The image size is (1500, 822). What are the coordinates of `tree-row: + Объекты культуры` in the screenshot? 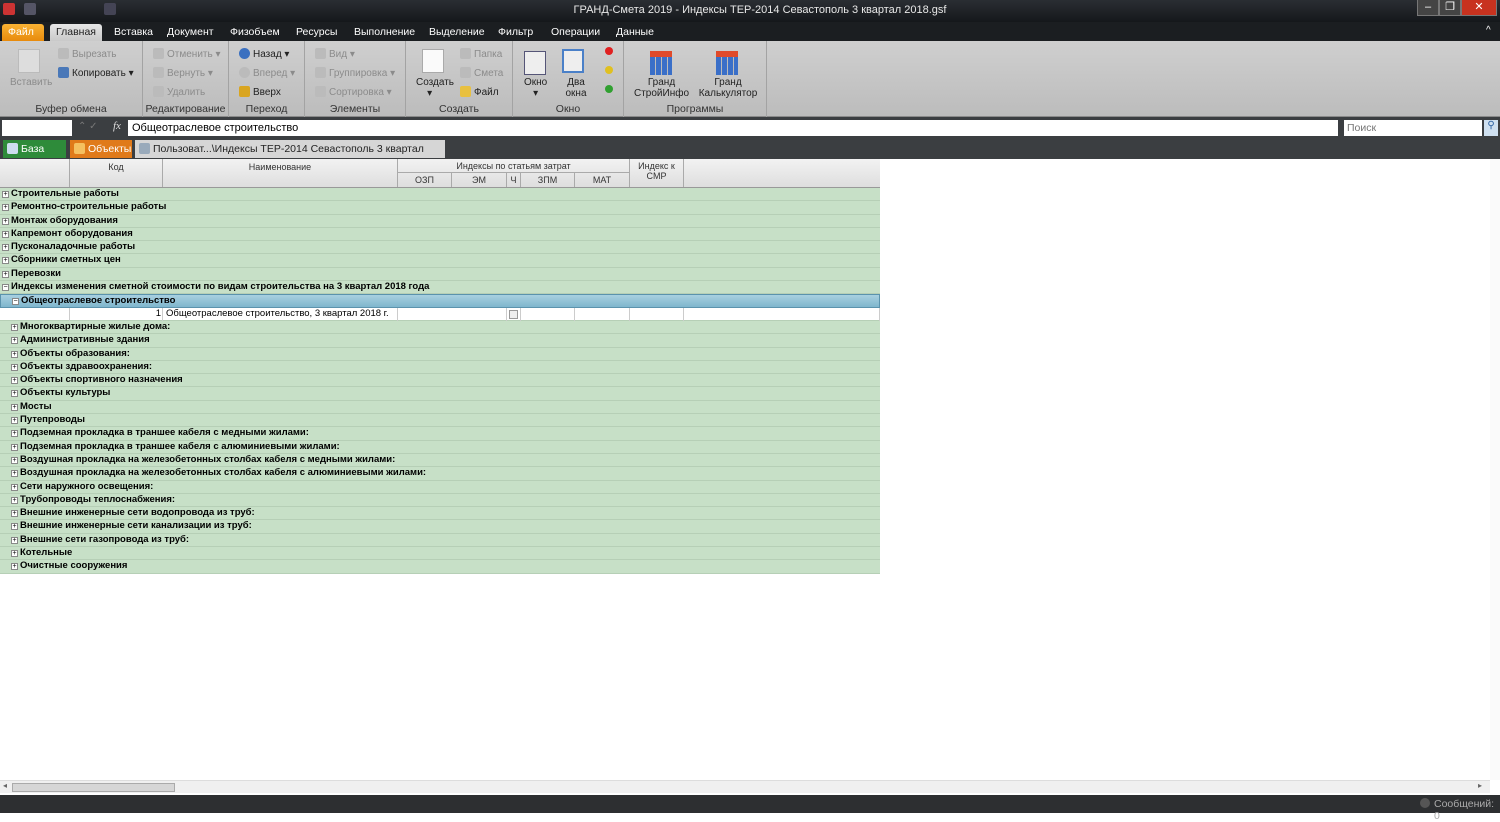 It's located at (440, 394).